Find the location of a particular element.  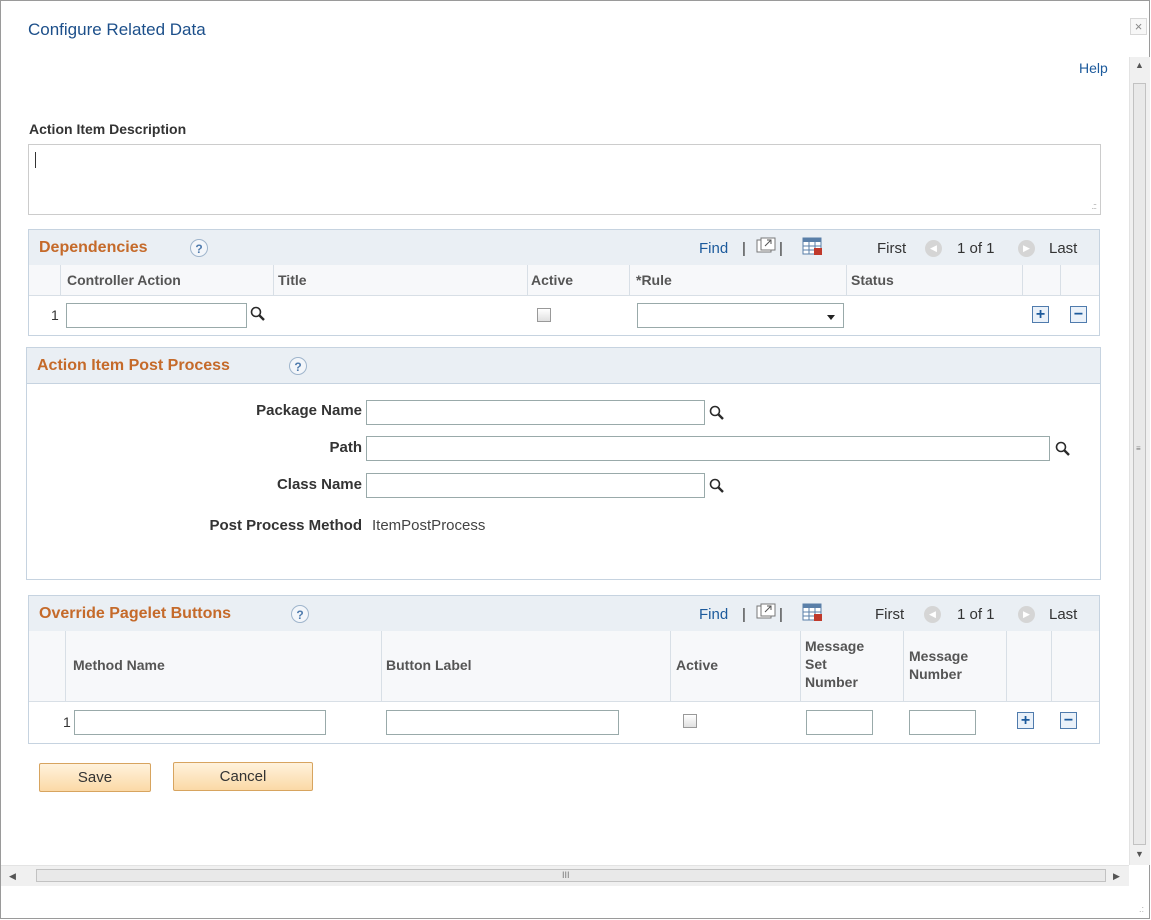

vertical-scroll-thumb: ≡ is located at coordinates (1139, 464).